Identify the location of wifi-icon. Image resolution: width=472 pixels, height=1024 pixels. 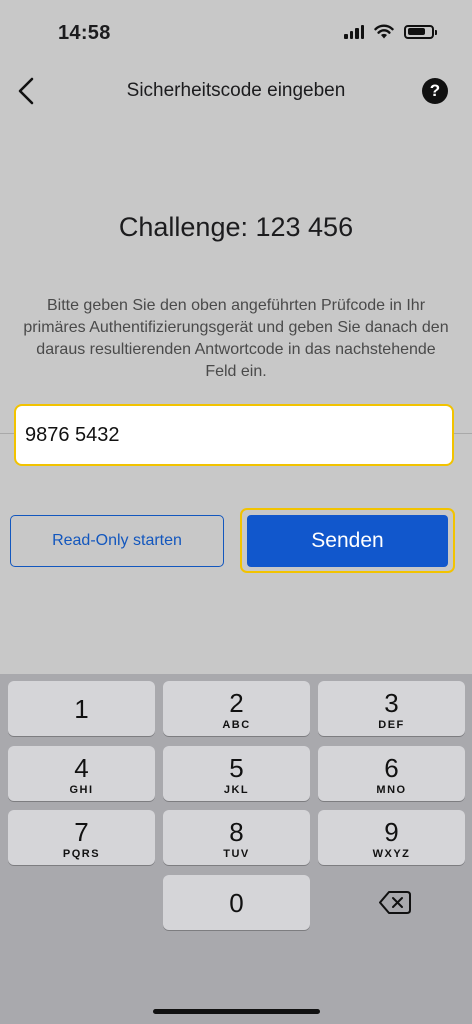
(384, 31).